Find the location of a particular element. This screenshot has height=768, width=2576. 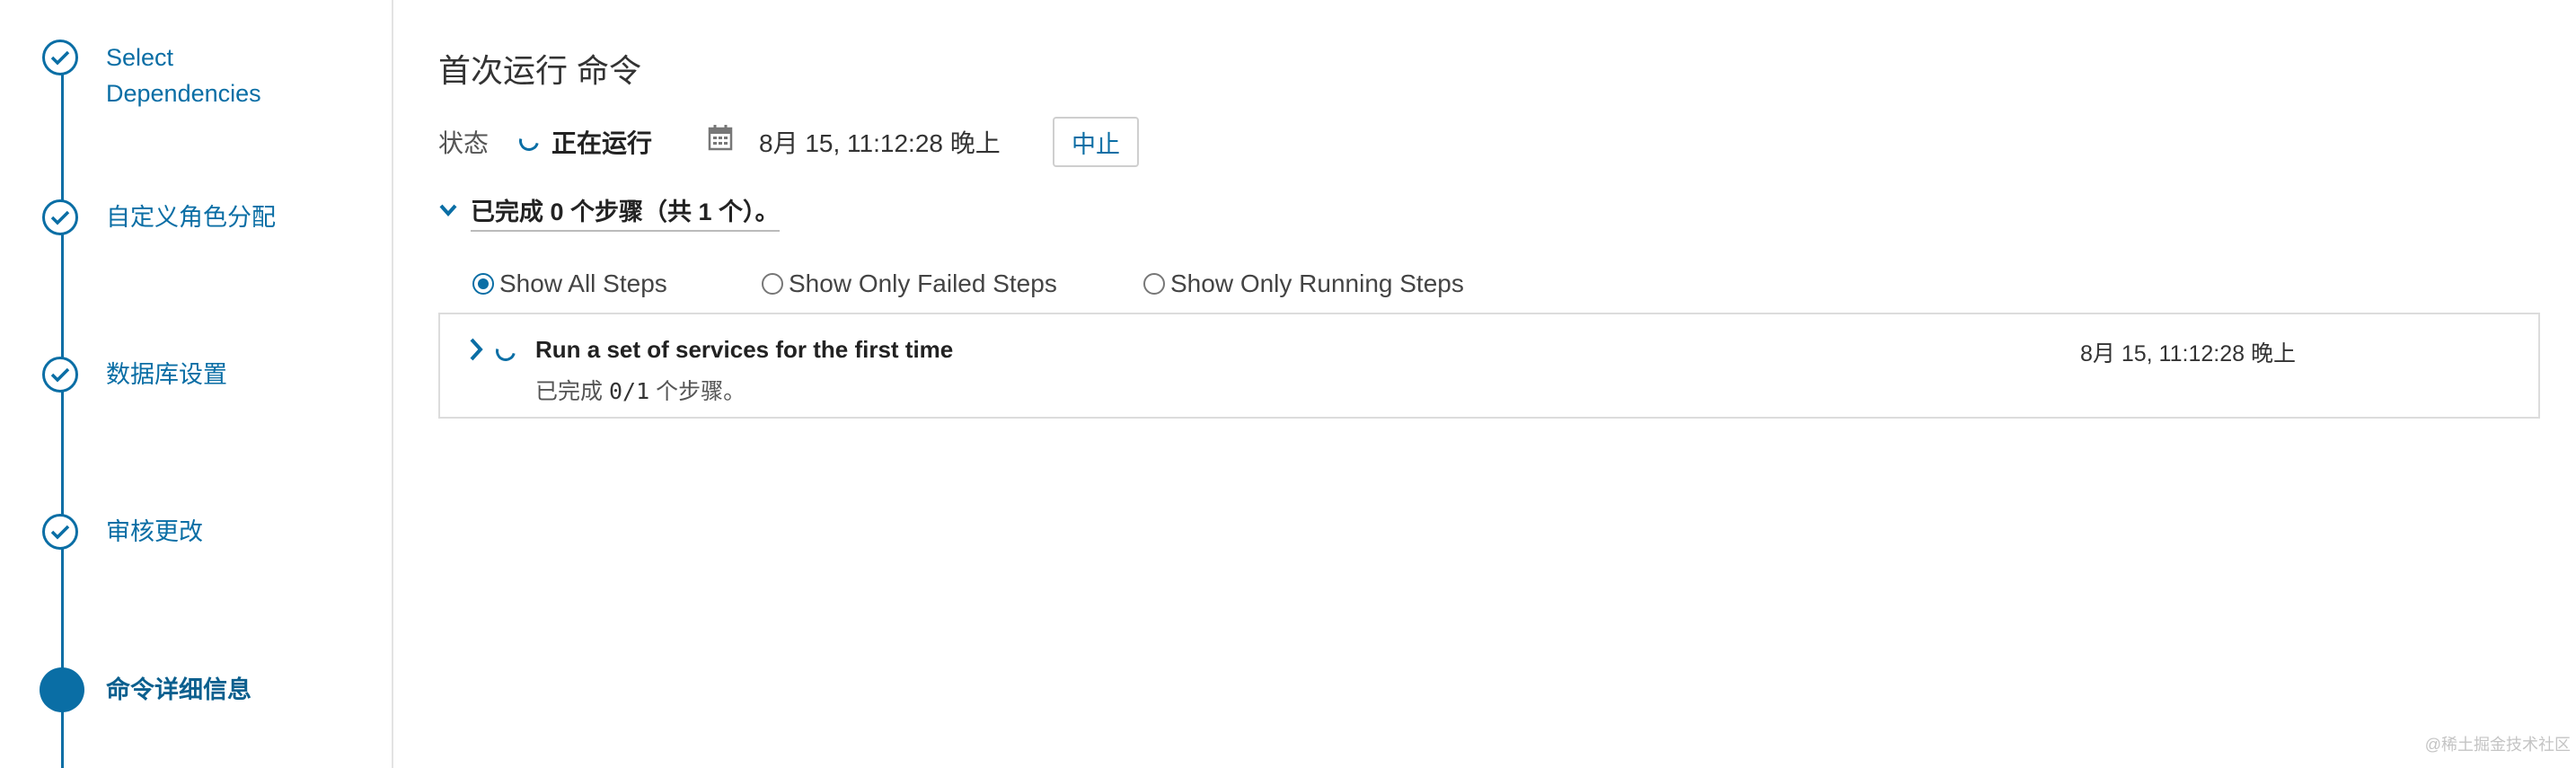

step-name: Run a set of services for the first time is located at coordinates (744, 350).